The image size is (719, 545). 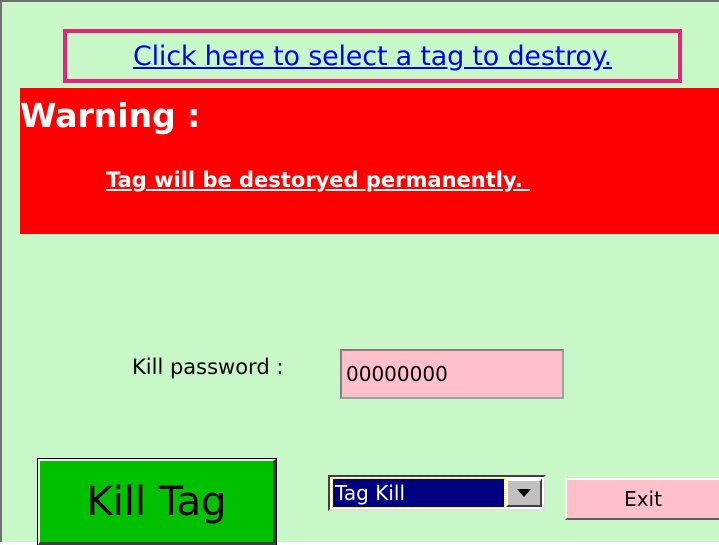 I want to click on kill-password-label: Kill password :, so click(x=208, y=367).